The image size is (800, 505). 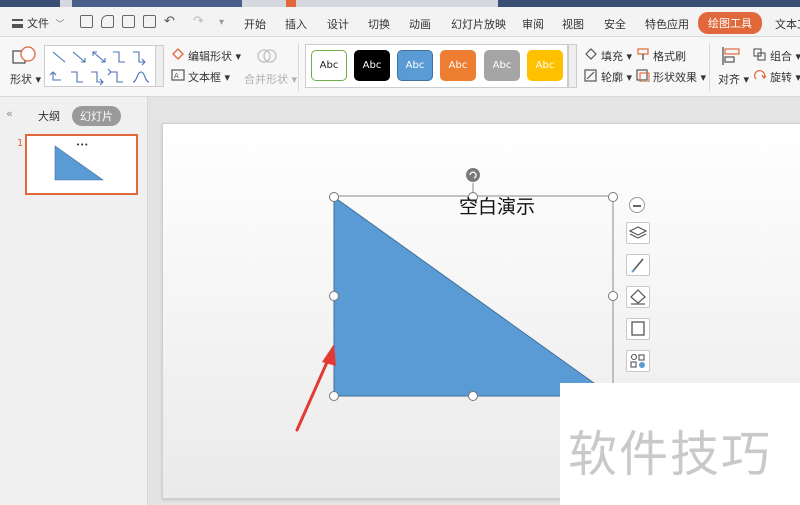 What do you see at coordinates (637, 205) in the screenshot?
I see `collapse-toolbar-icon` at bounding box center [637, 205].